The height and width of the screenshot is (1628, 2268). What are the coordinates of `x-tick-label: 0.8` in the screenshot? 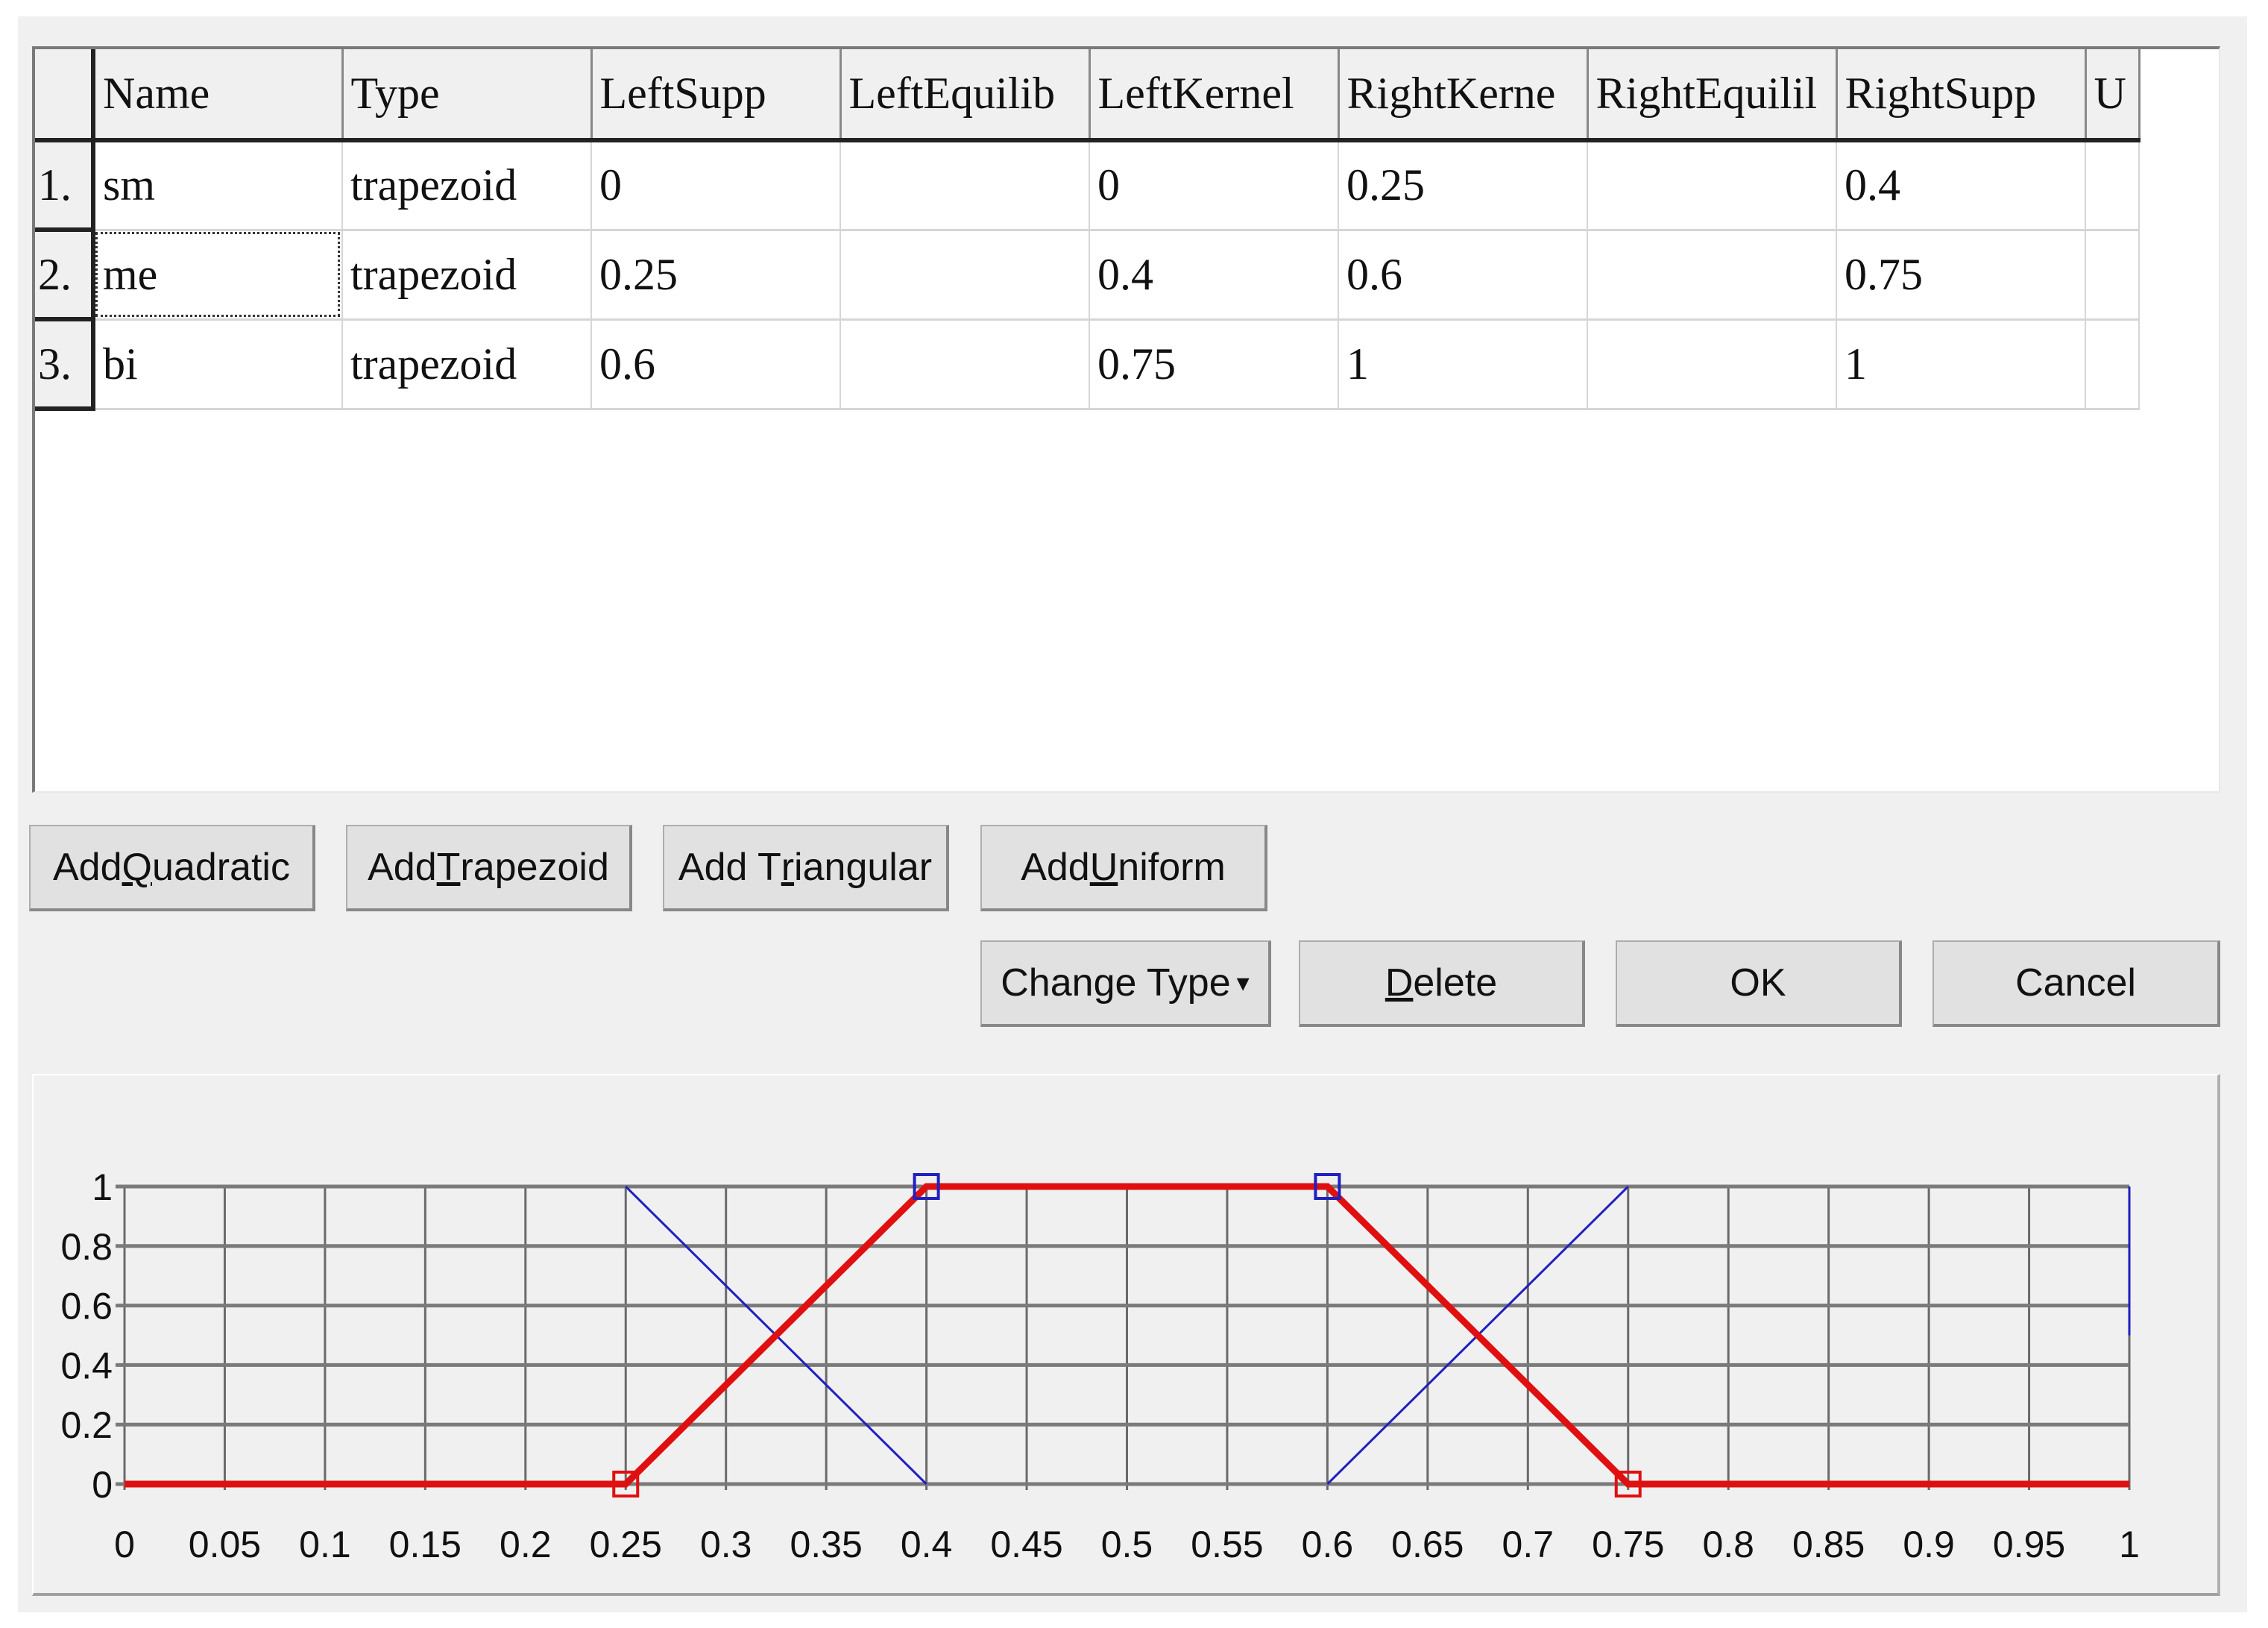 It's located at (1728, 1544).